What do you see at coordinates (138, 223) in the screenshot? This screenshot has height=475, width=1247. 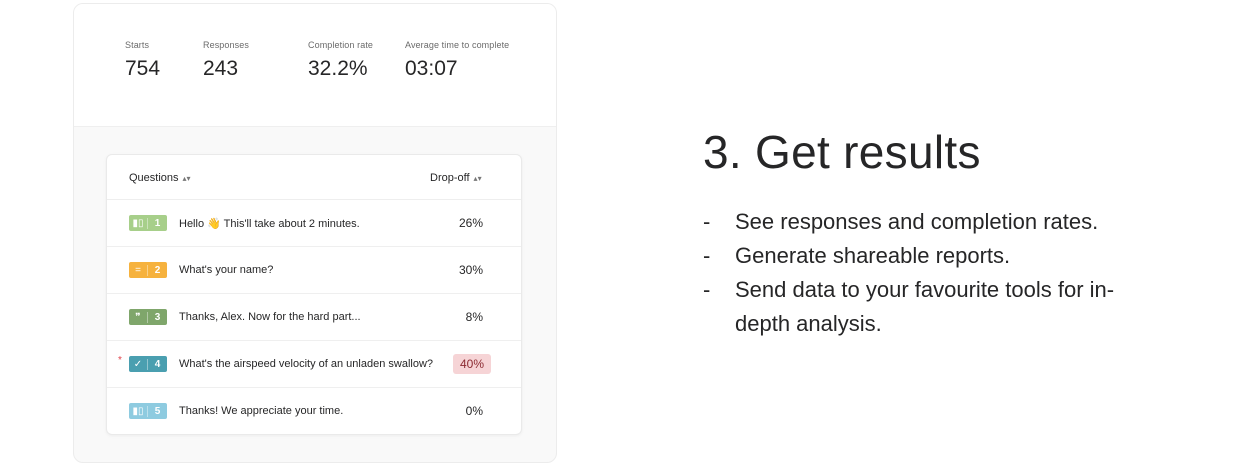 I see `welcome-screen-icon: ▮▯` at bounding box center [138, 223].